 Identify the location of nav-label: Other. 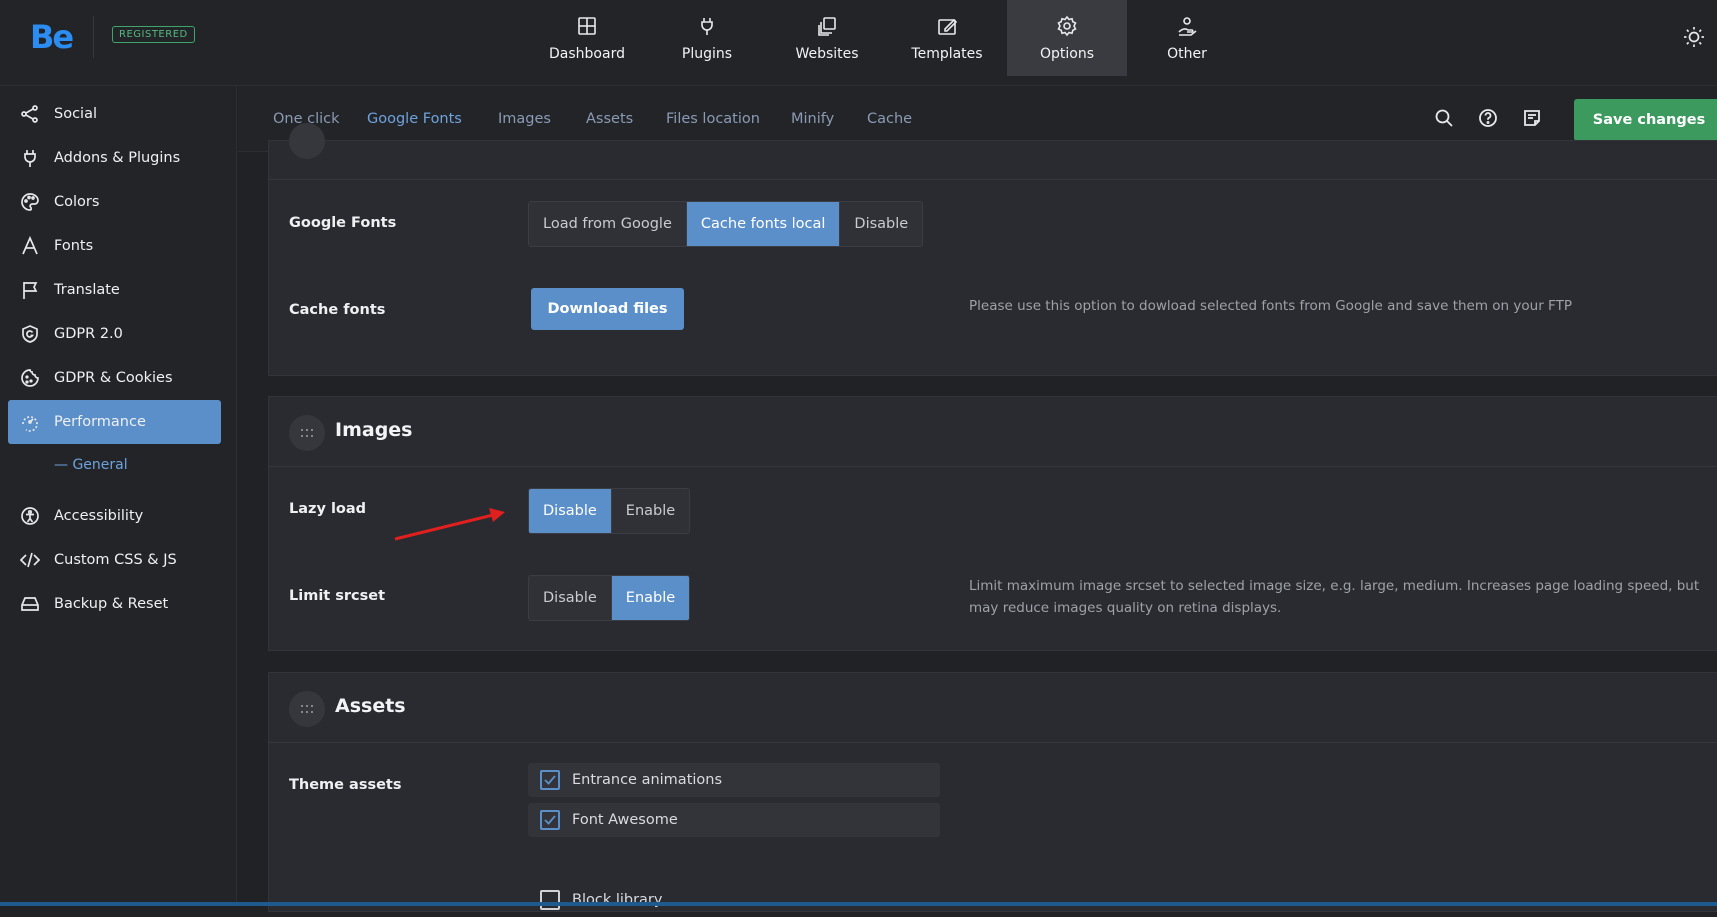
(1187, 53).